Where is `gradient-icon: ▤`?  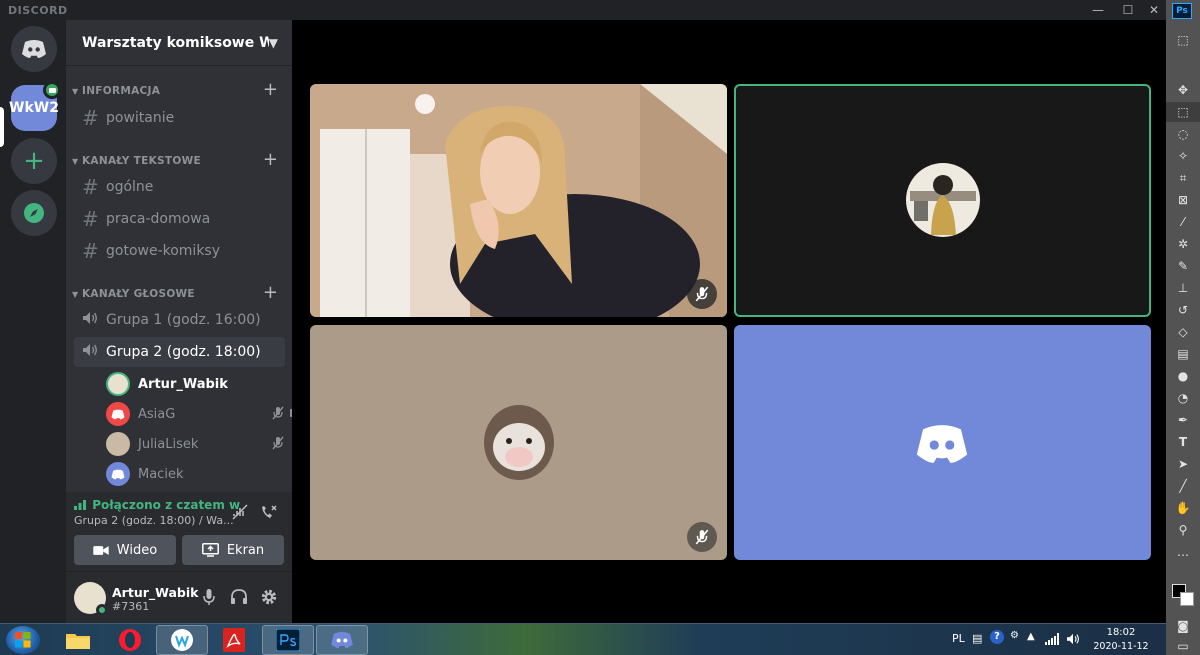
gradient-icon: ▤ is located at coordinates (1183, 354).